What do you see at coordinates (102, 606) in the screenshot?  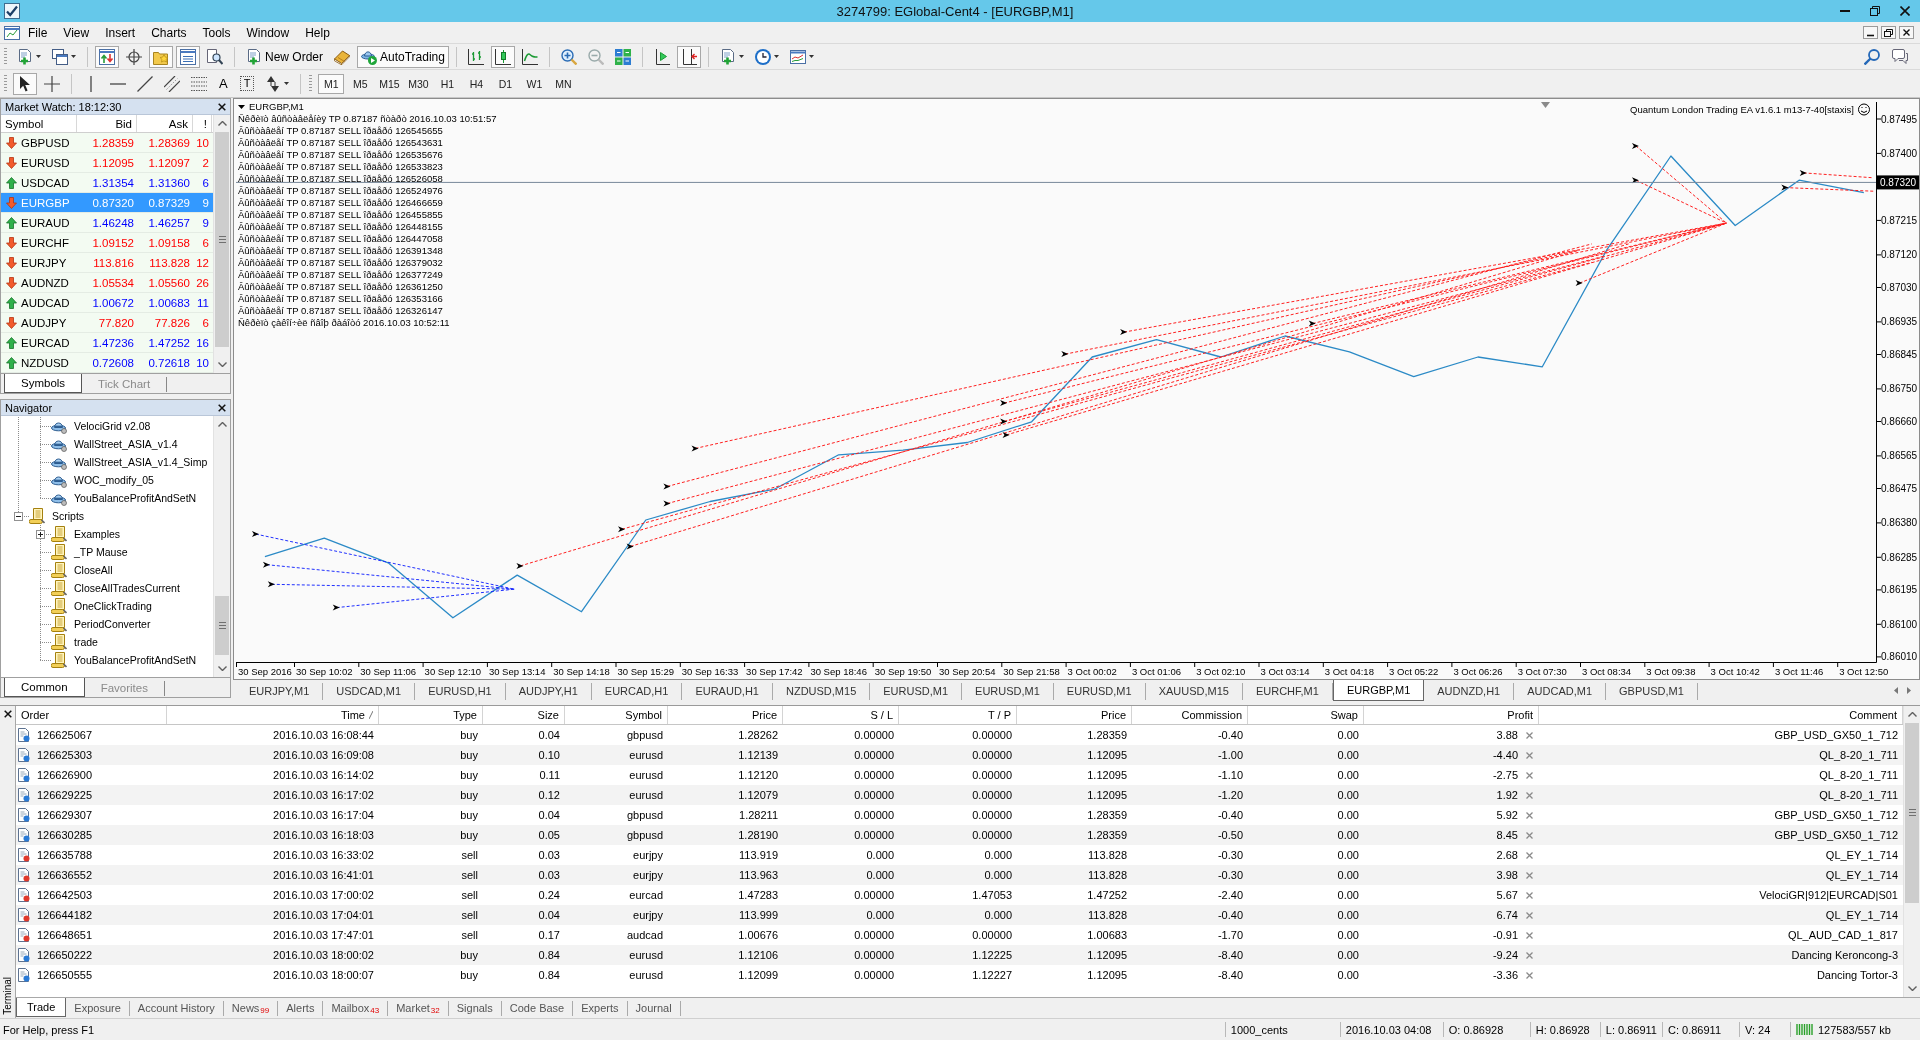 I see `navigator-item: OneClickTrading` at bounding box center [102, 606].